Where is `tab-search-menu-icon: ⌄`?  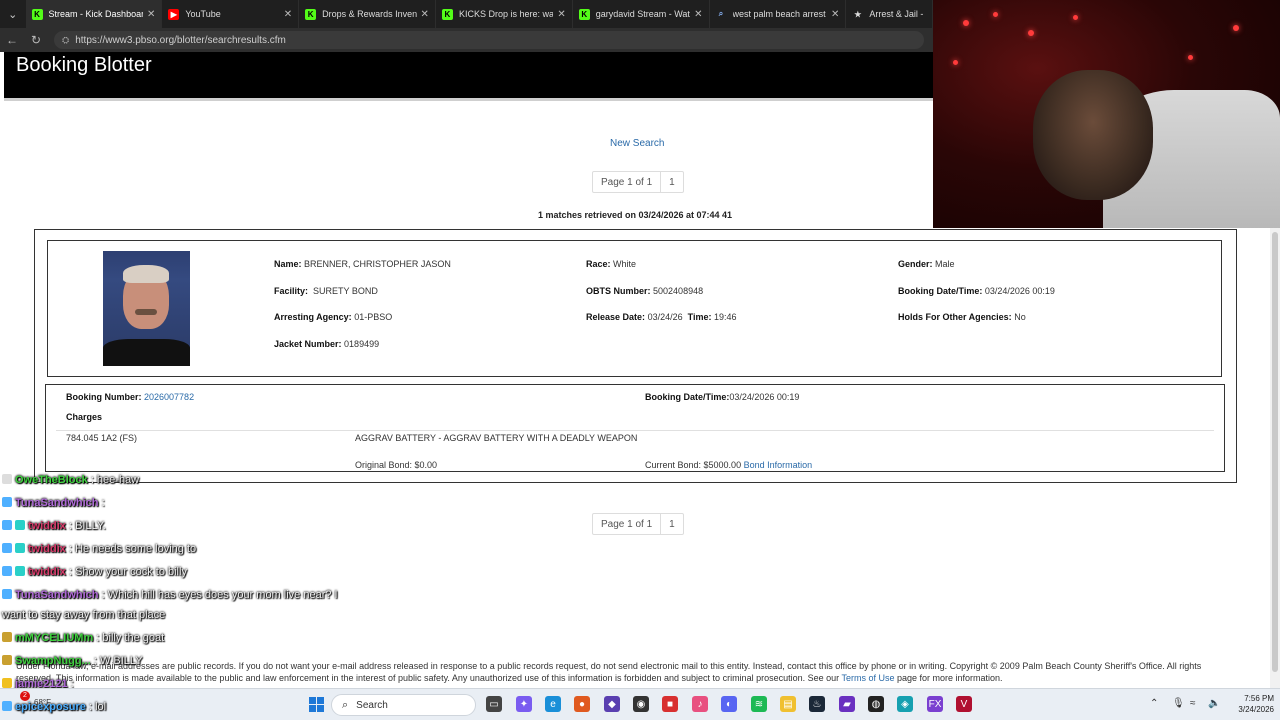
tab-search-menu-icon: ⌄ is located at coordinates (13, 14).